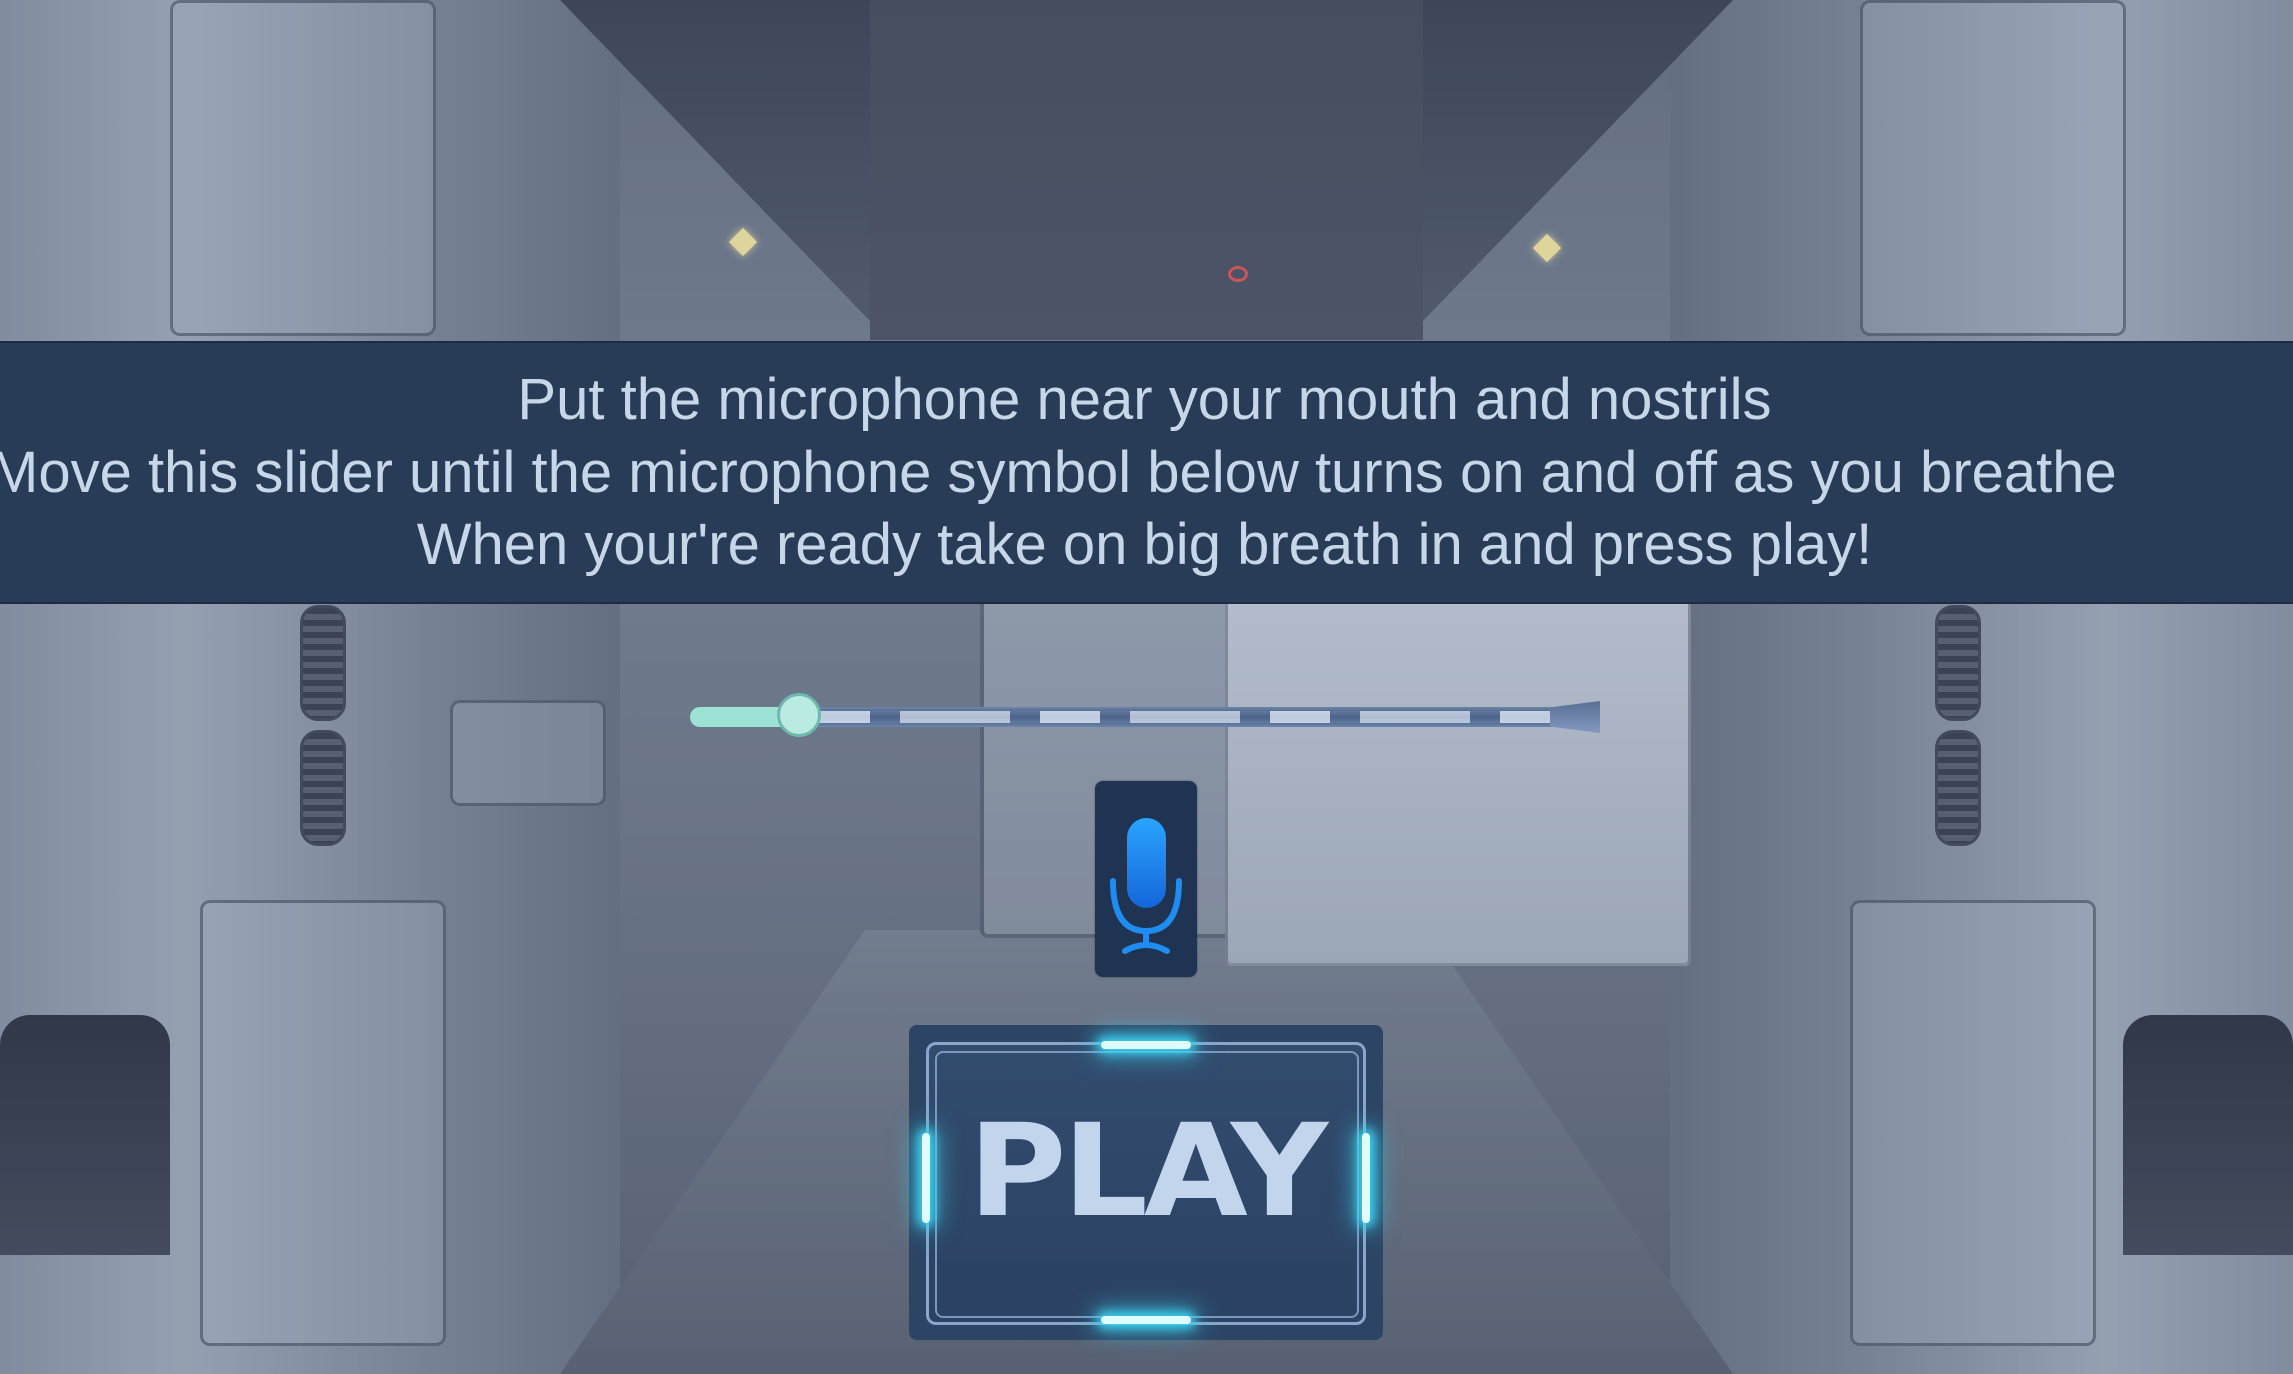  I want to click on sensitivity-slider, so click(1150, 716).